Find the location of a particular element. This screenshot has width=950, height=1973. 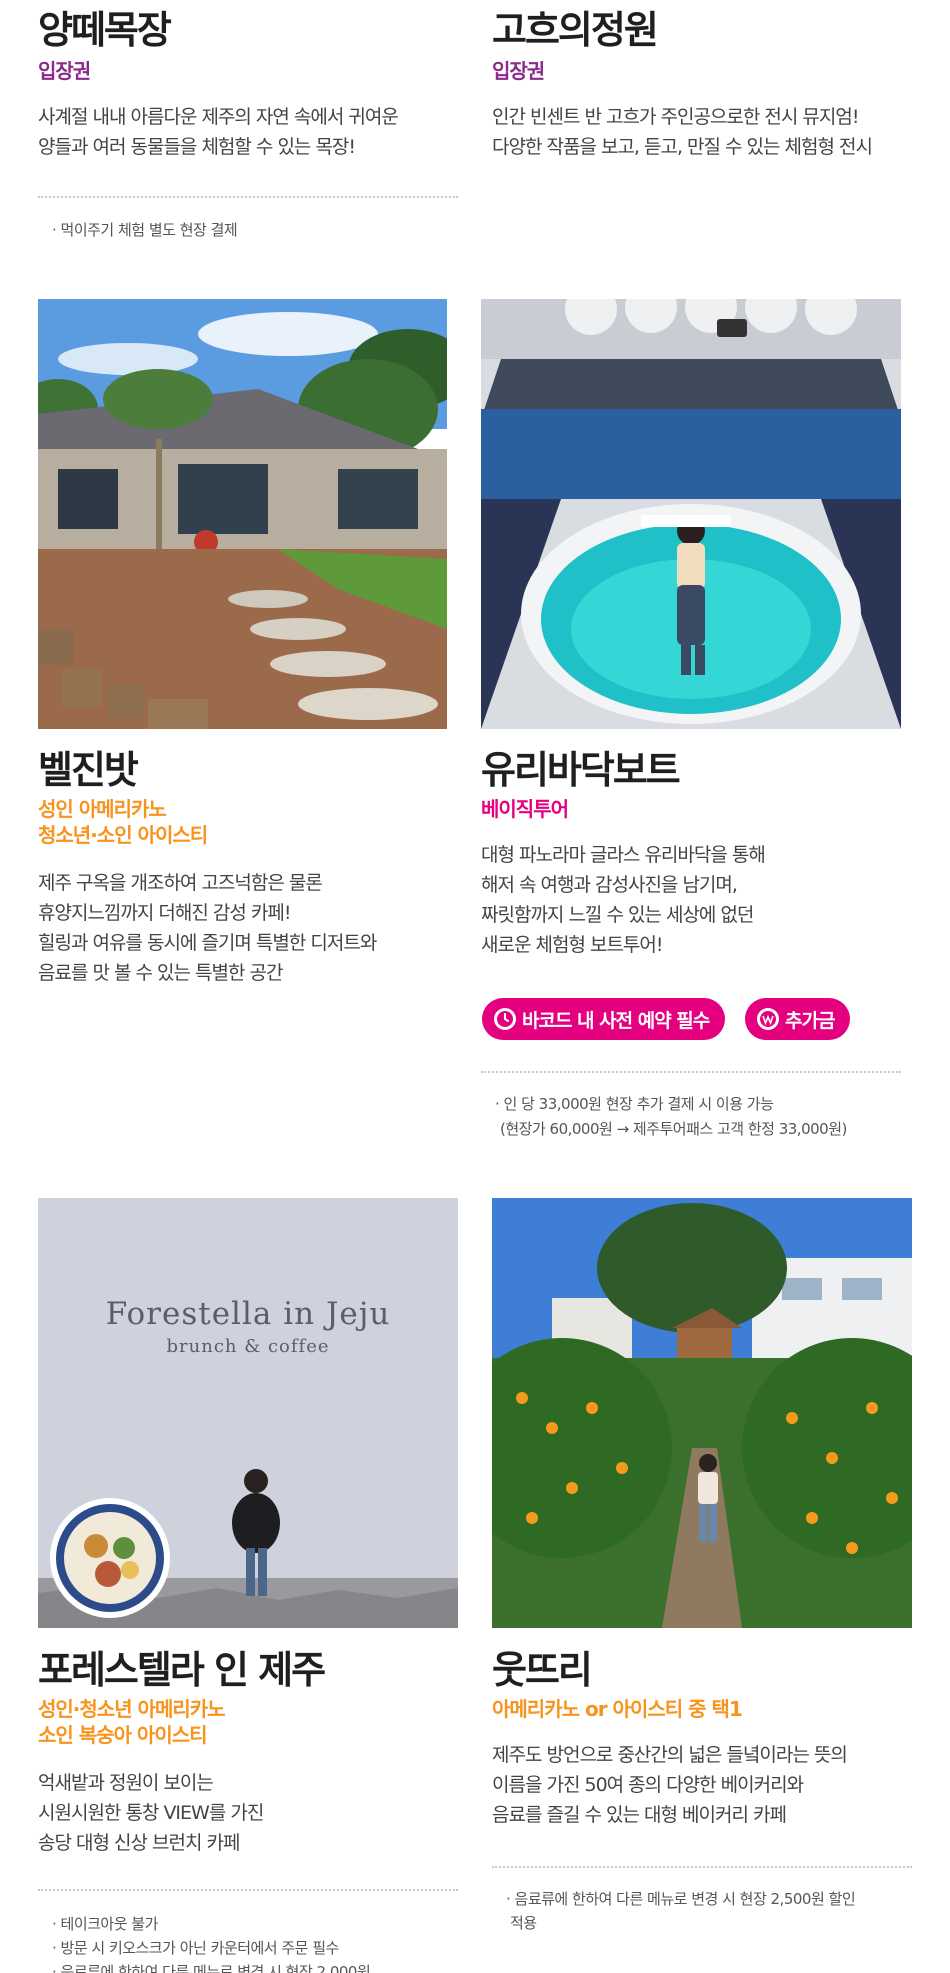

won-icon is located at coordinates (768, 1019).